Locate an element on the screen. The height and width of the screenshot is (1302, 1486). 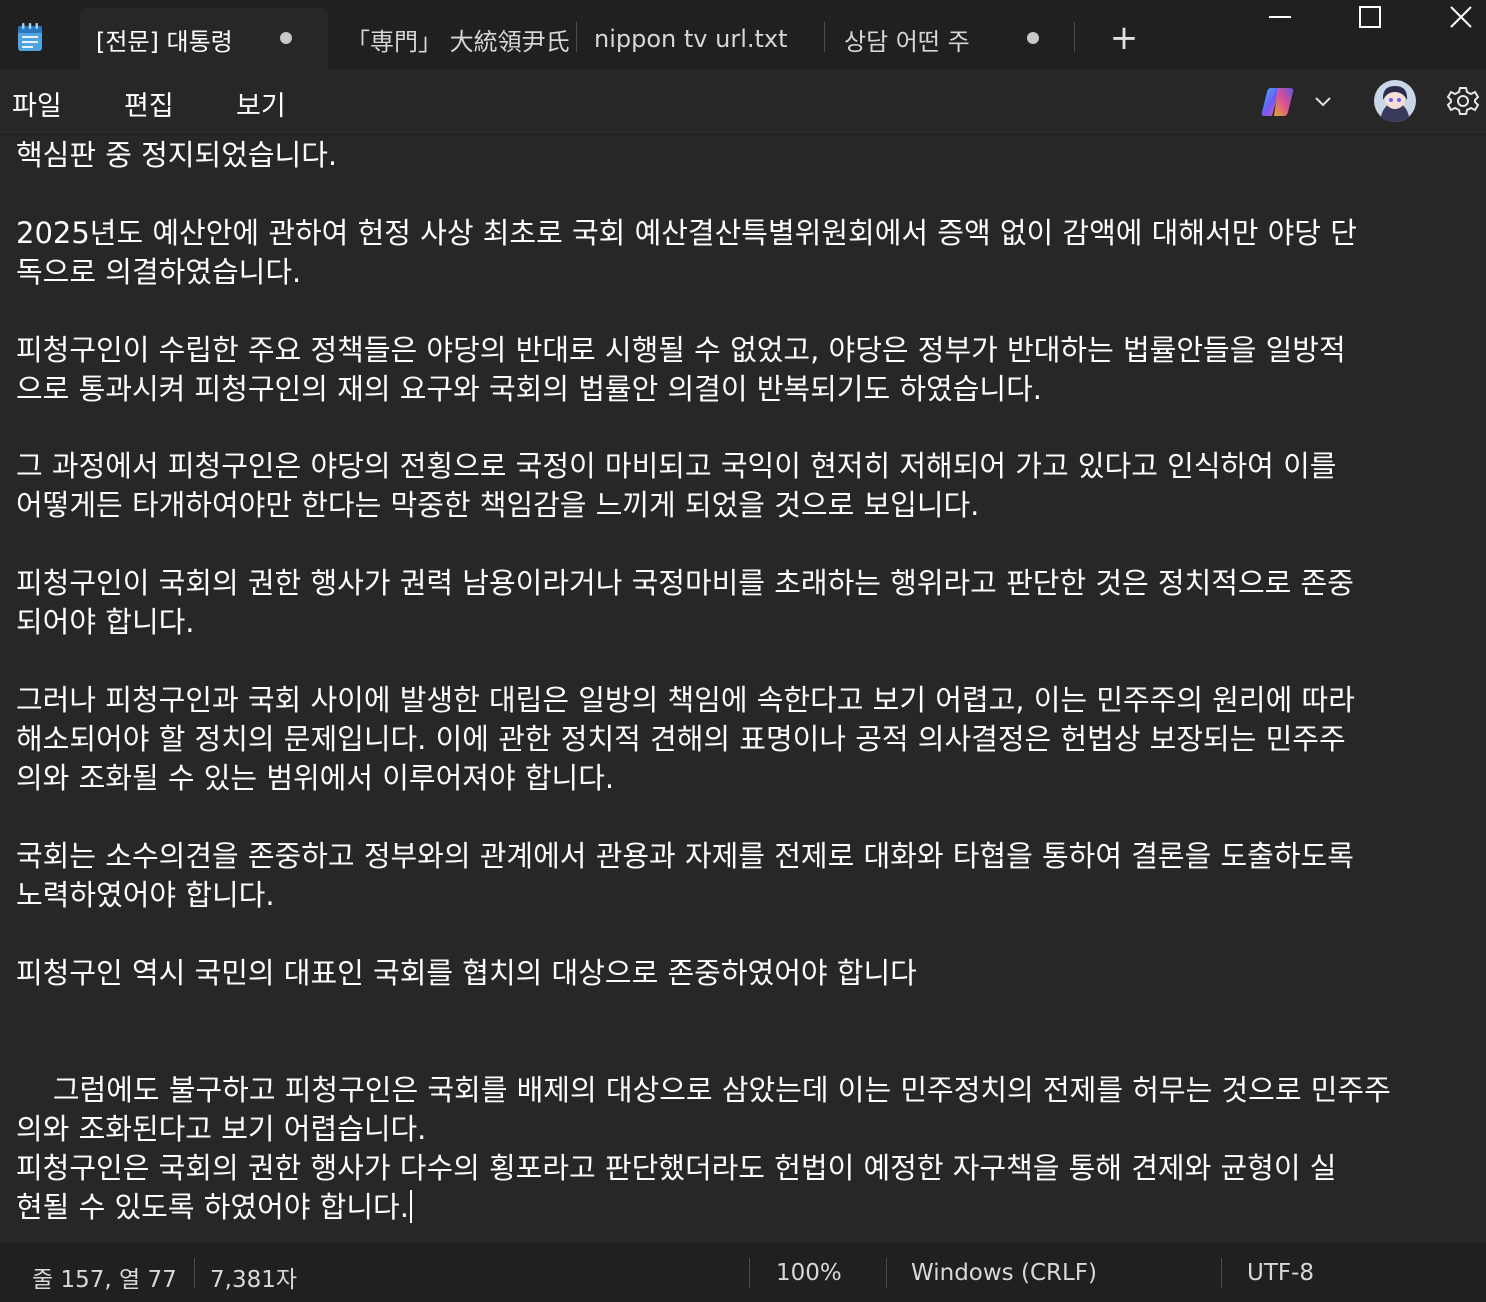
menu-file: 파일 is located at coordinates (37, 103).